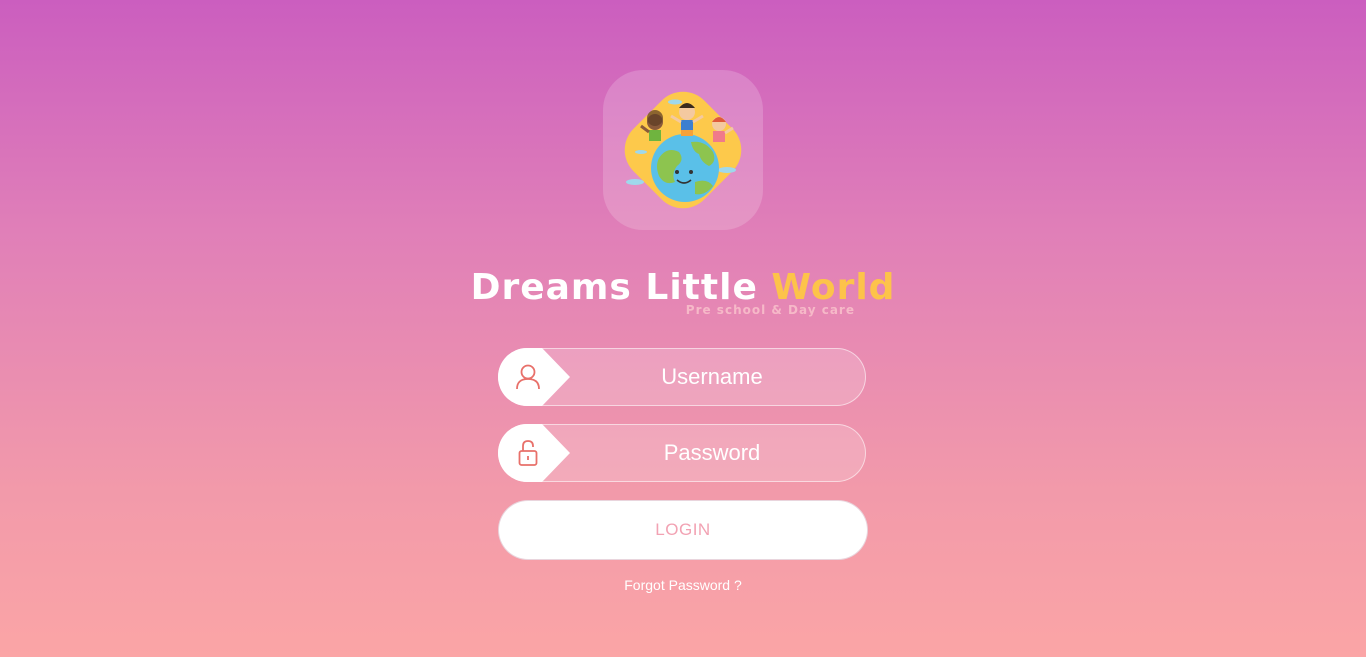 The width and height of the screenshot is (1366, 657). Describe the element at coordinates (833, 287) in the screenshot. I see `brand-word-world: World` at that location.